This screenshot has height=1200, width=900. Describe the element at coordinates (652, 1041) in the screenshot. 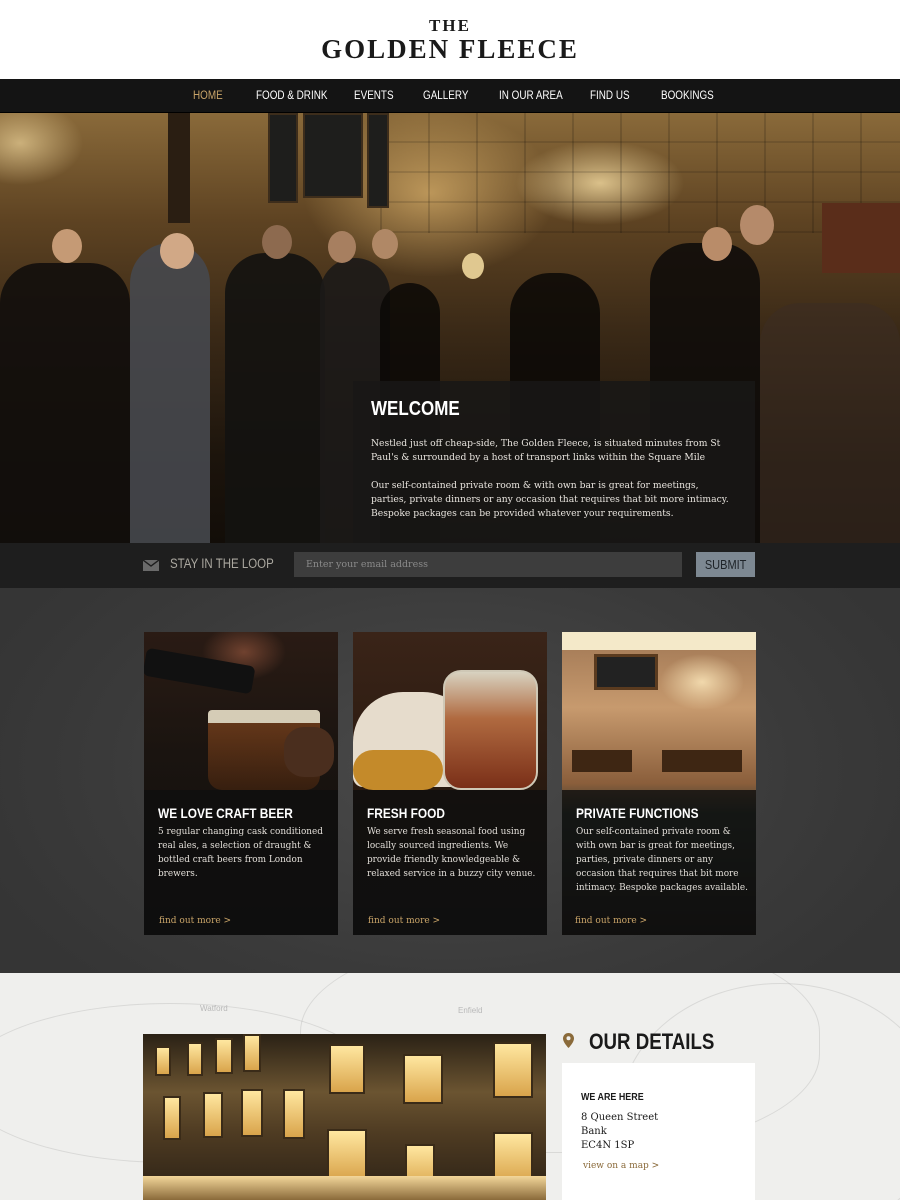

I see `details-title: OUR DETAILS` at that location.